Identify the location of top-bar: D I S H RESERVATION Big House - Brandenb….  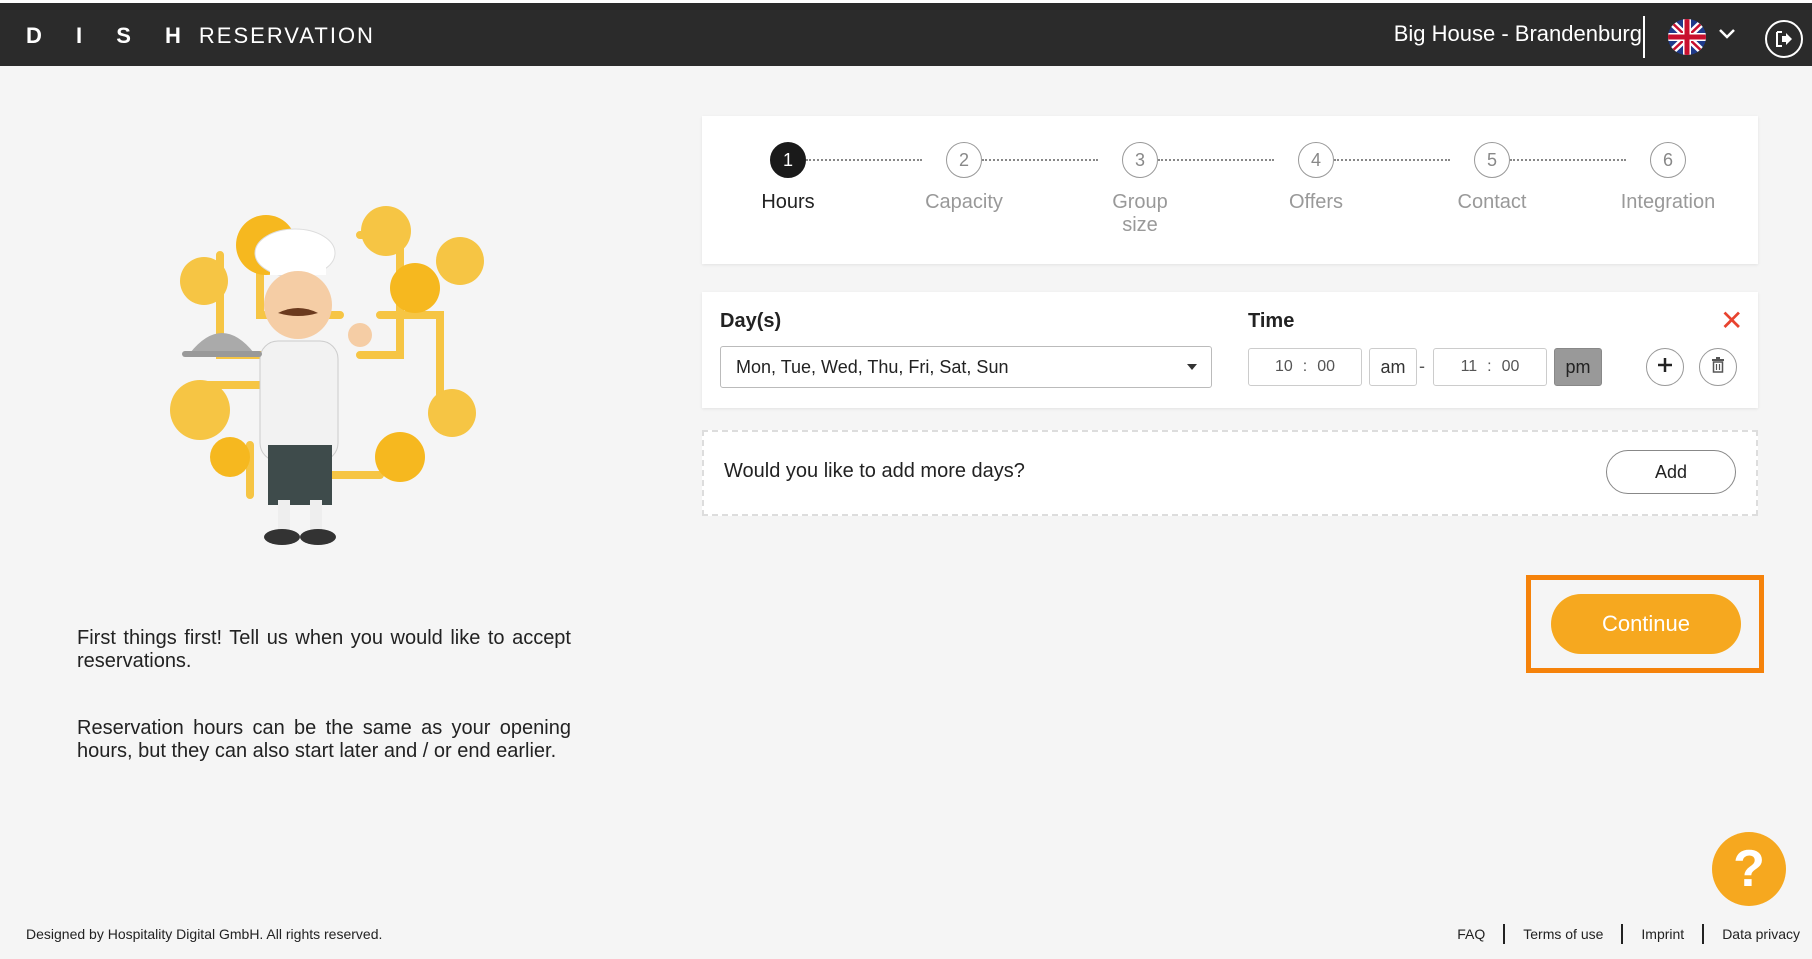
(906, 33).